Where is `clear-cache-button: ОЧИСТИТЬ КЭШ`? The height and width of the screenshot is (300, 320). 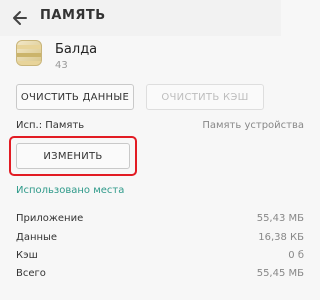
clear-cache-button: ОЧИСТИТЬ КЭШ is located at coordinates (205, 97).